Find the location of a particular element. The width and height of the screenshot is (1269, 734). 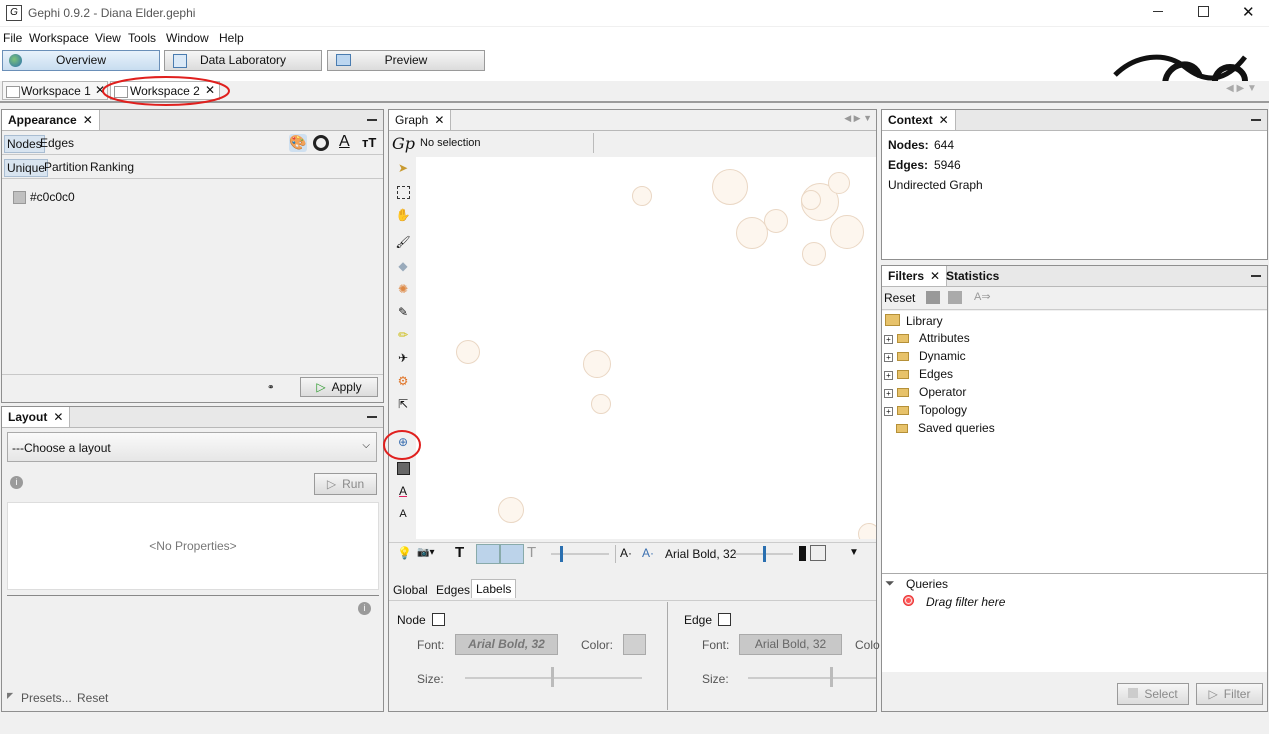

camera-icon: 📷▾ is located at coordinates (425, 552).